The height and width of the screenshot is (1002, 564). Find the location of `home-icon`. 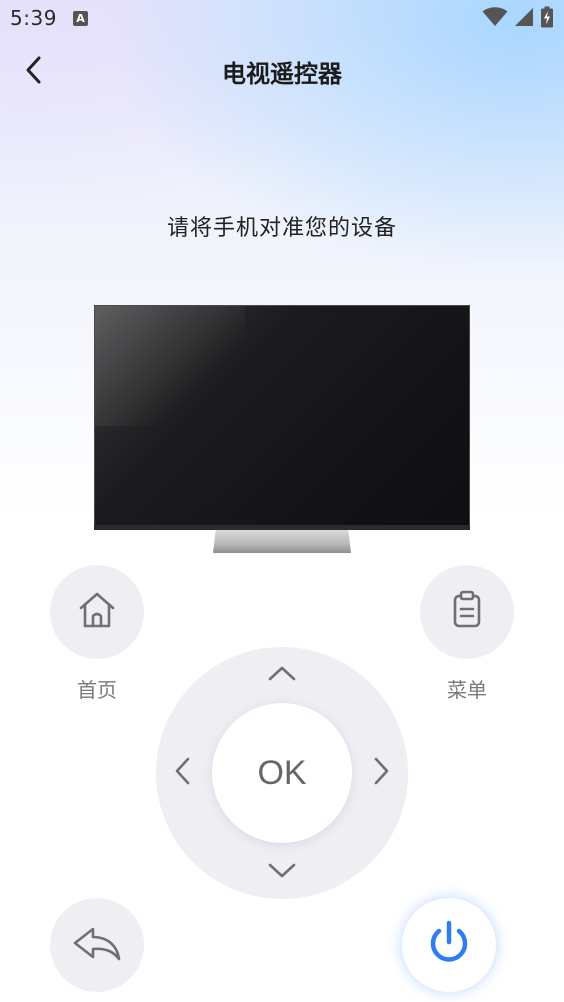

home-icon is located at coordinates (97, 612).